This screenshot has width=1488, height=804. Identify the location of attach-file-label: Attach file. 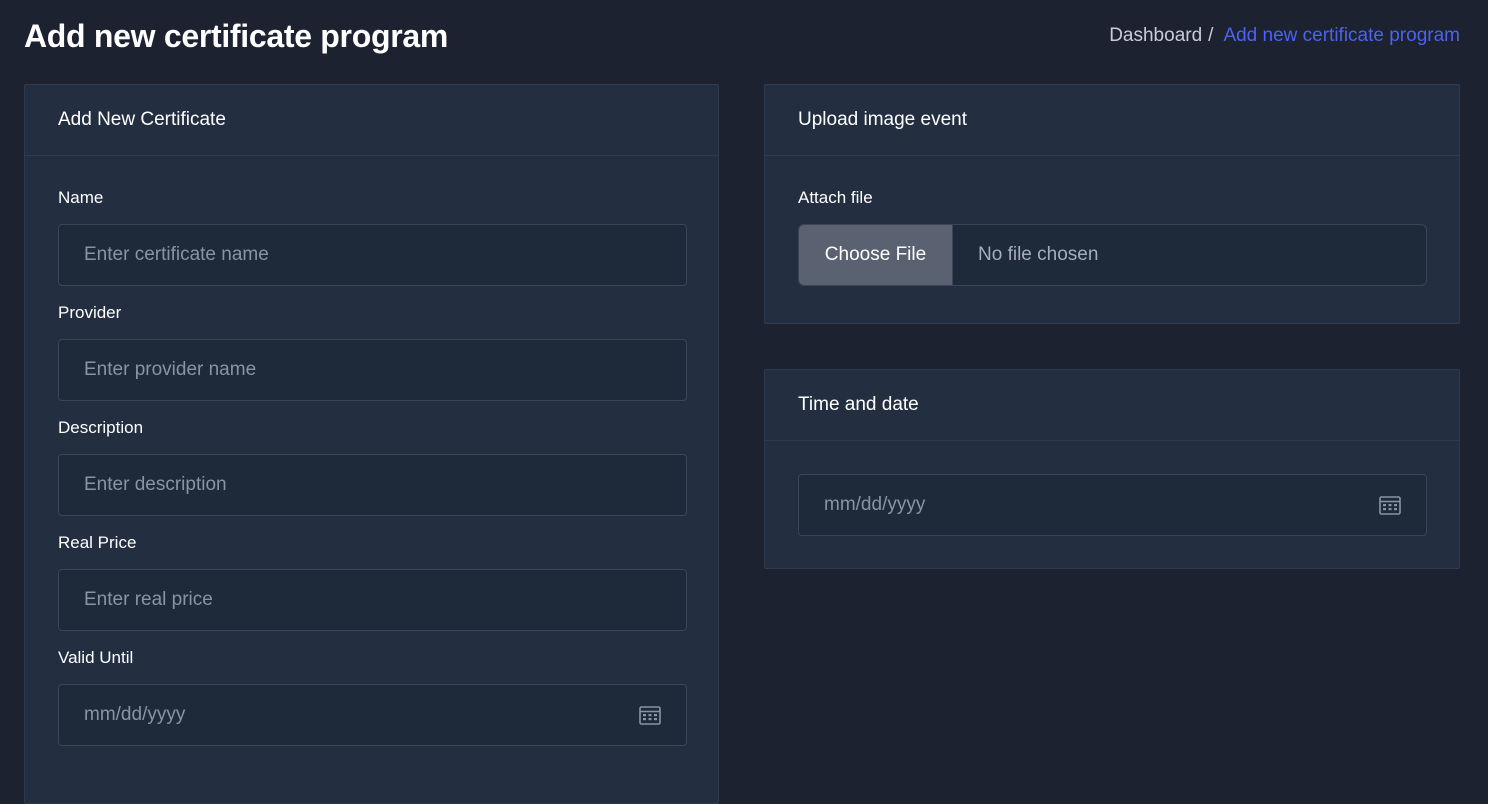
(835, 197).